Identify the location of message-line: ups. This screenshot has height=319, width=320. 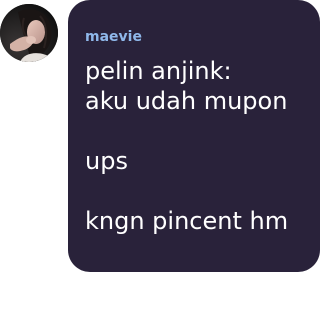
(106, 161).